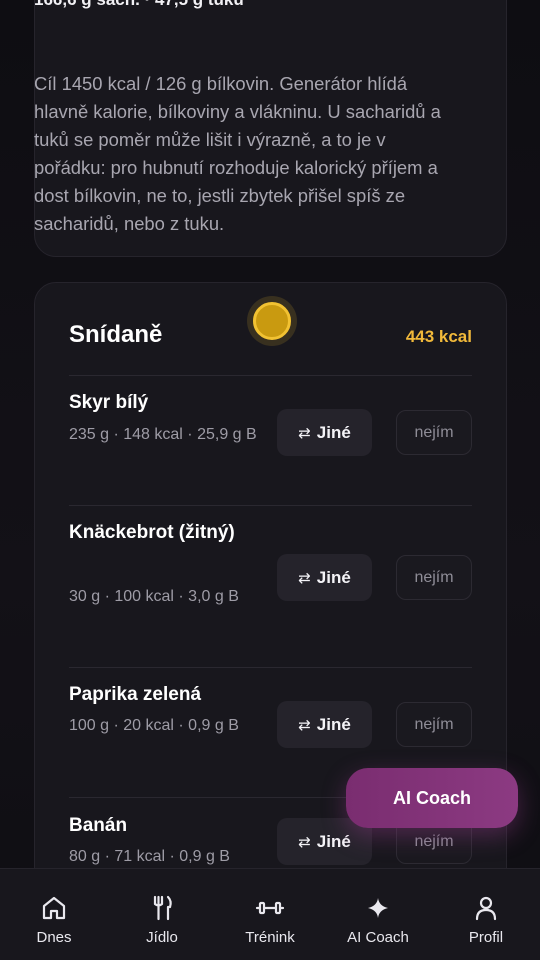 Image resolution: width=540 pixels, height=960 pixels. I want to click on user-icon, so click(486, 908).